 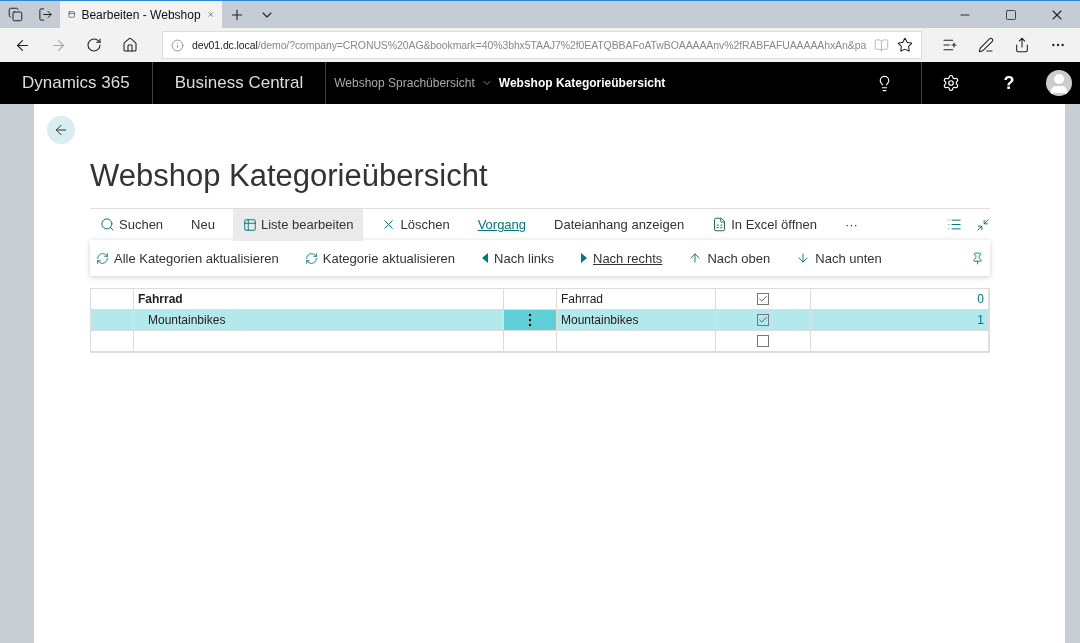 I want to click on action-button: Kategorie aktualisieren, so click(x=380, y=258).